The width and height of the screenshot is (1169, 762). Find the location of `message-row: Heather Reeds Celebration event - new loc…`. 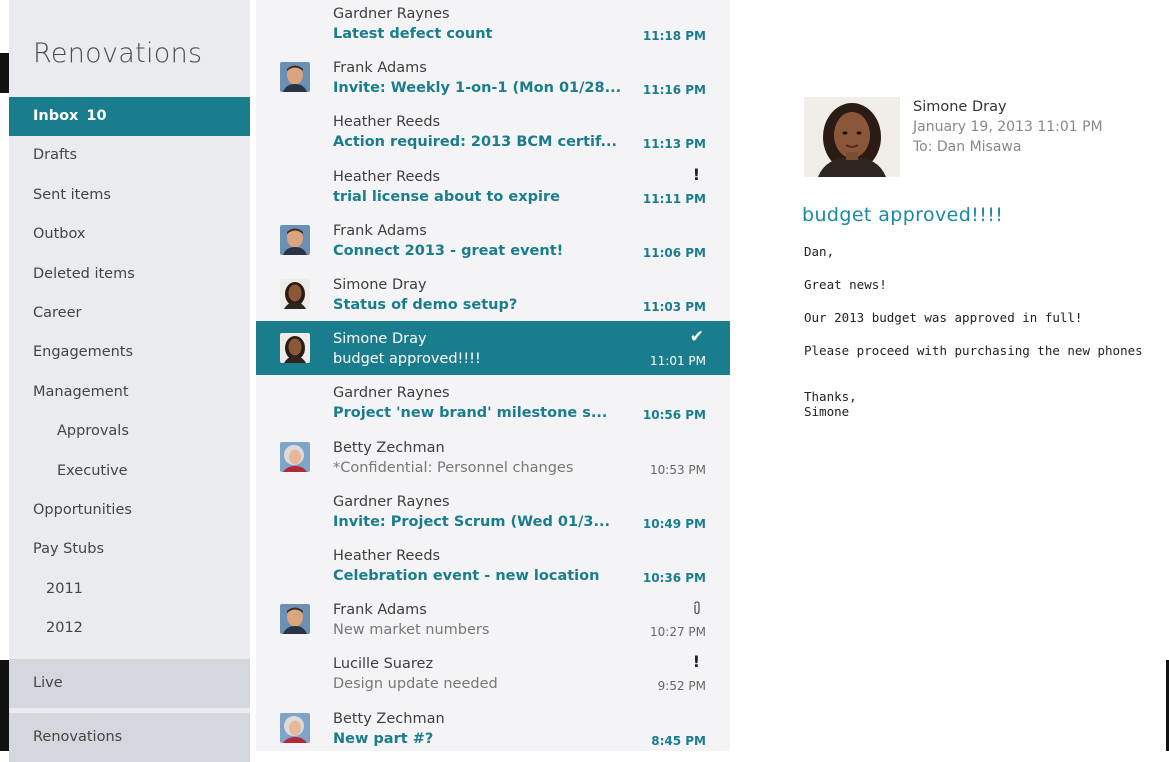

message-row: Heather Reeds Celebration event - new loc… is located at coordinates (493, 565).